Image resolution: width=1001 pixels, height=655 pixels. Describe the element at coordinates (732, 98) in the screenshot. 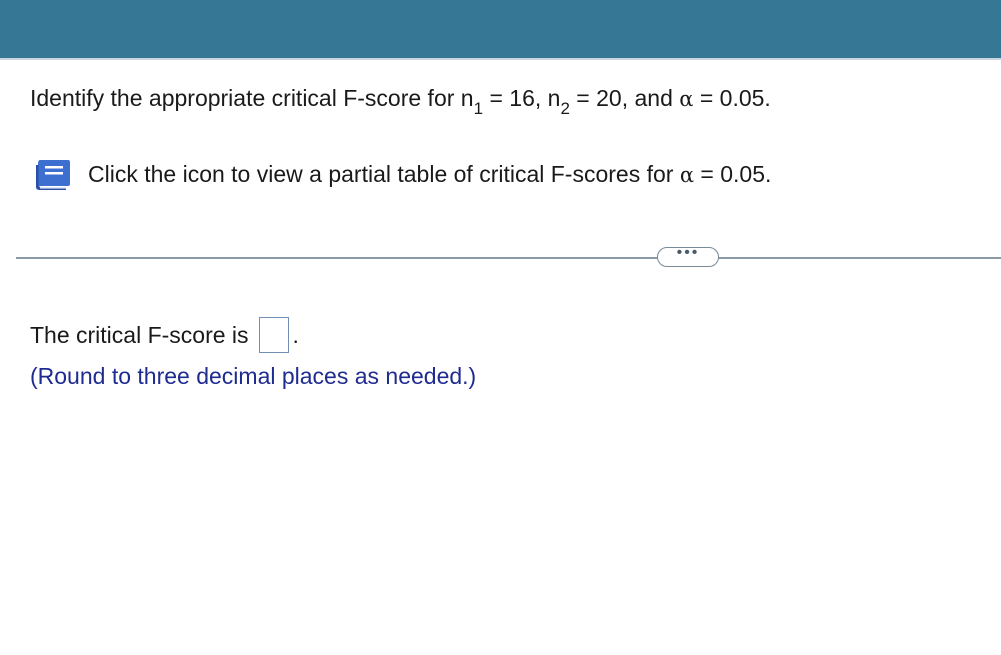

I see `question-alpha-value: = 0.05.` at that location.